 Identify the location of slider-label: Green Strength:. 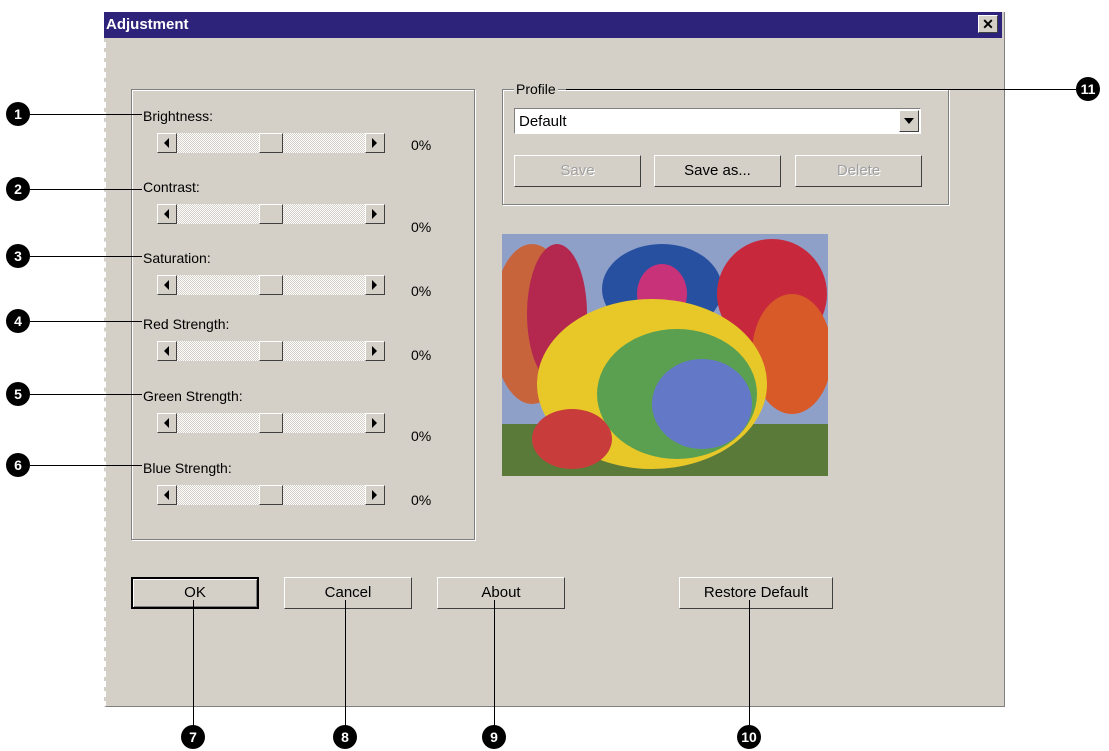
(193, 396).